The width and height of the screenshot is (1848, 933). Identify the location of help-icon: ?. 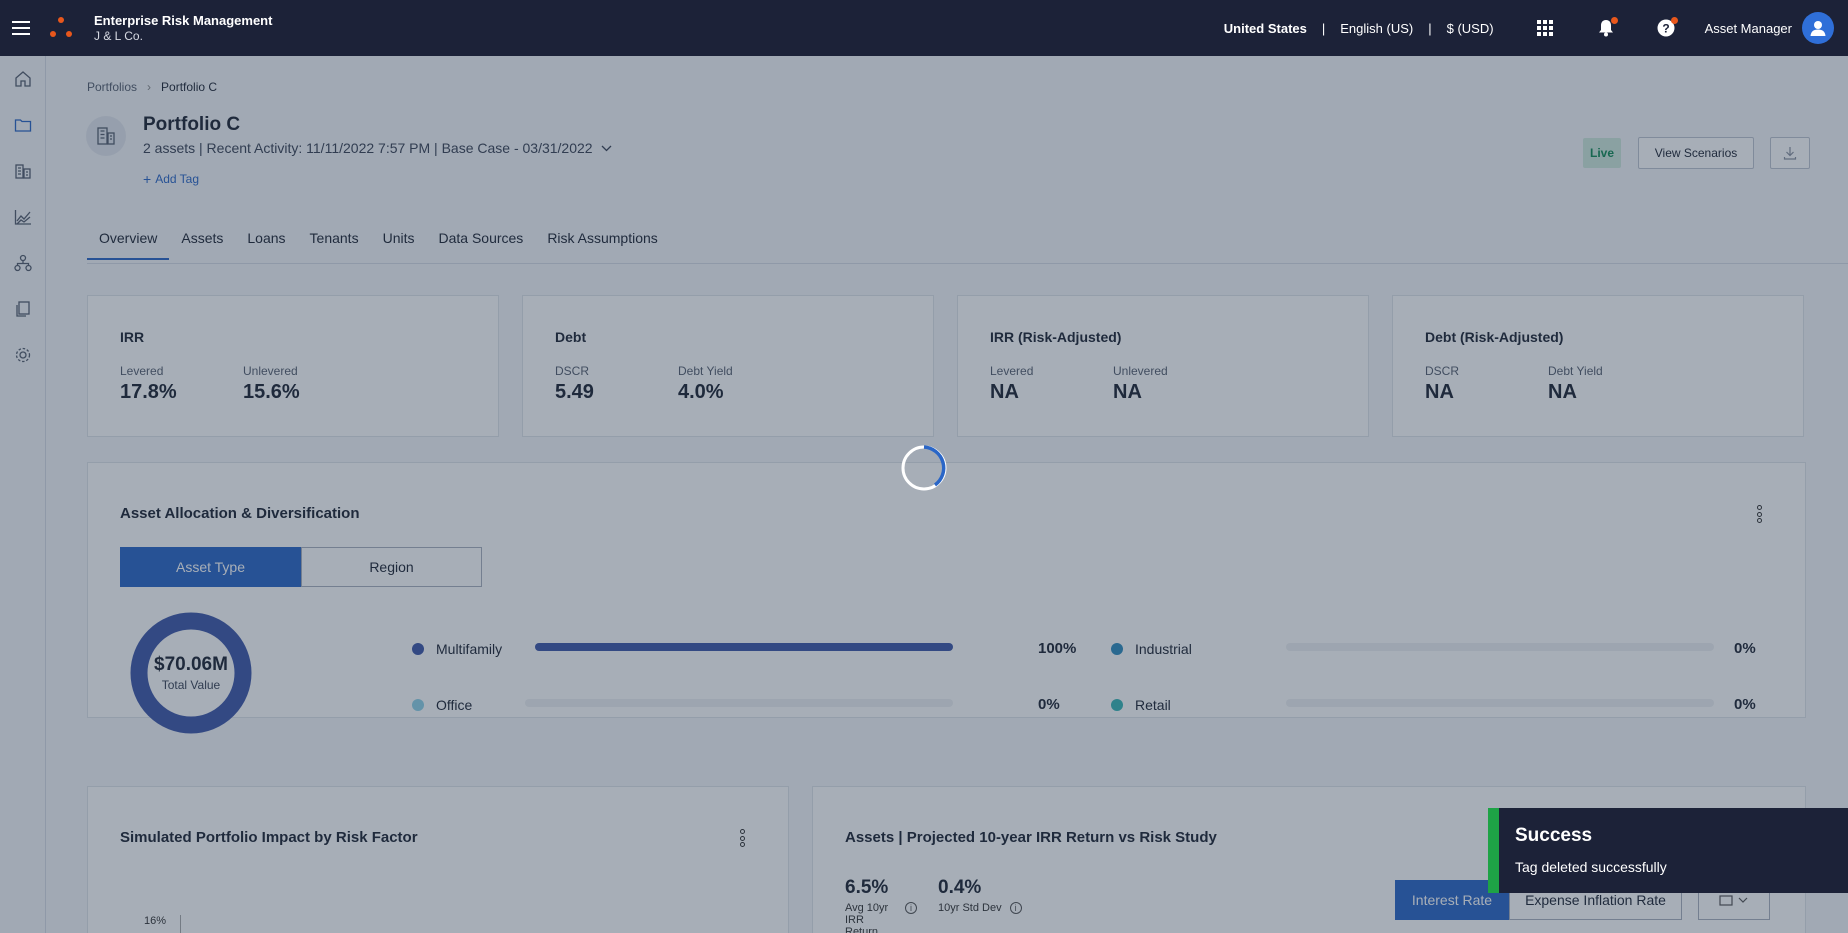
(1666, 28).